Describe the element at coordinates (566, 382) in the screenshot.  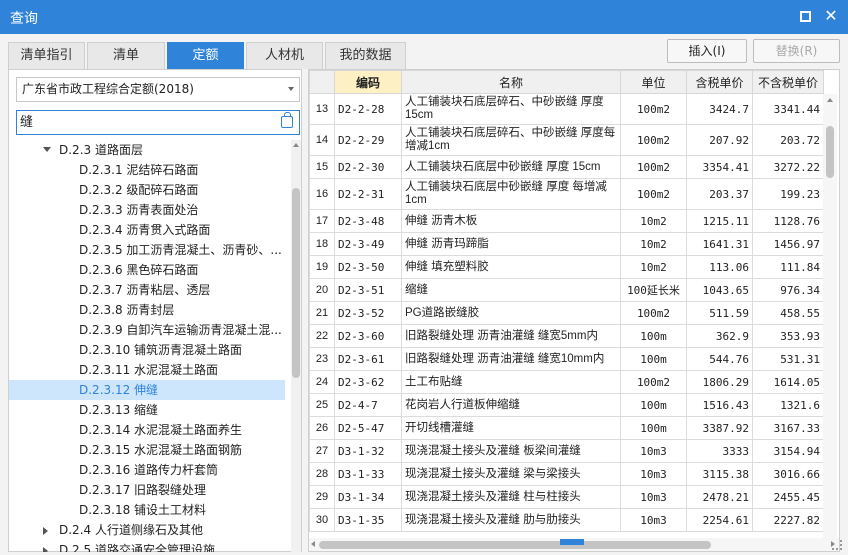
I see `table-row: 24 D2-3-62 土工布贴缝 100m2 1806.29 1614.05` at that location.